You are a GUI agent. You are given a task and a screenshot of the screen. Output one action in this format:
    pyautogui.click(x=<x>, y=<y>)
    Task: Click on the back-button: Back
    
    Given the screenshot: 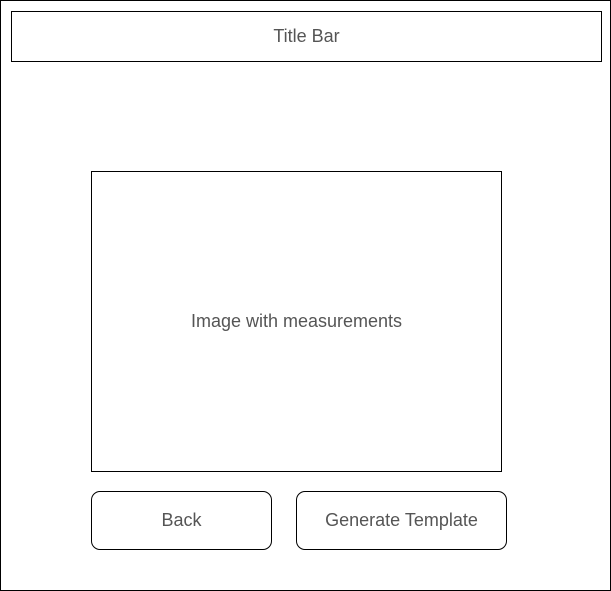 What is the action you would take?
    pyautogui.click(x=181, y=520)
    